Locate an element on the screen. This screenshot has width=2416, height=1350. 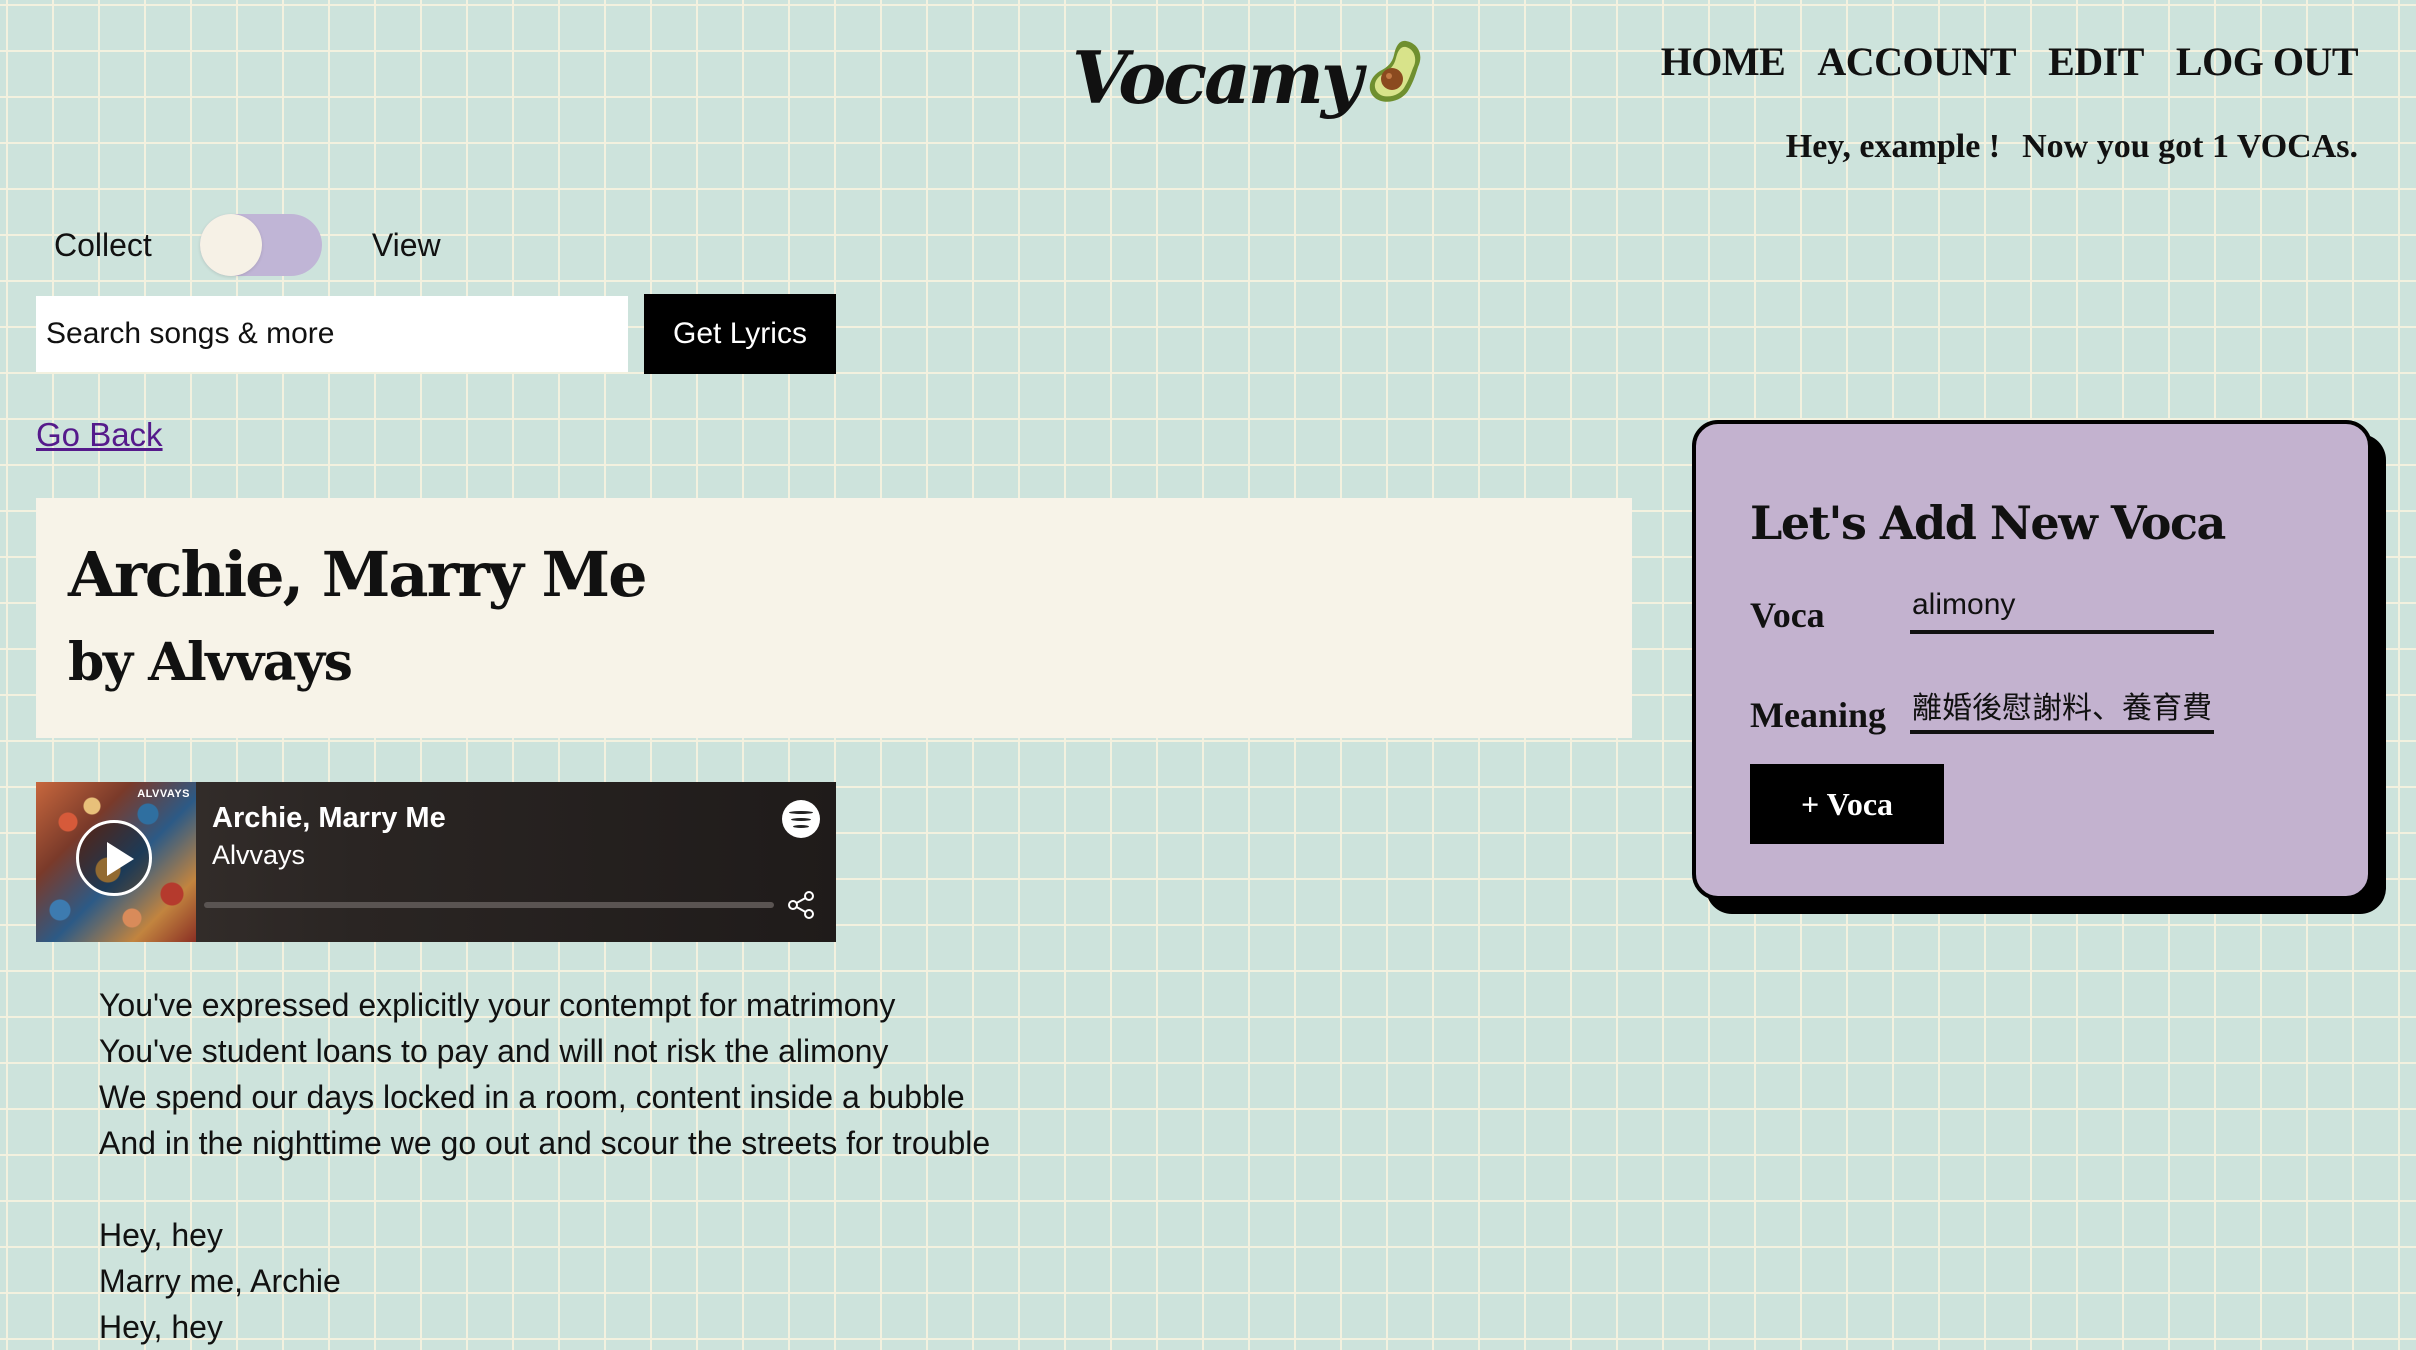
spotify-icon is located at coordinates (801, 819).